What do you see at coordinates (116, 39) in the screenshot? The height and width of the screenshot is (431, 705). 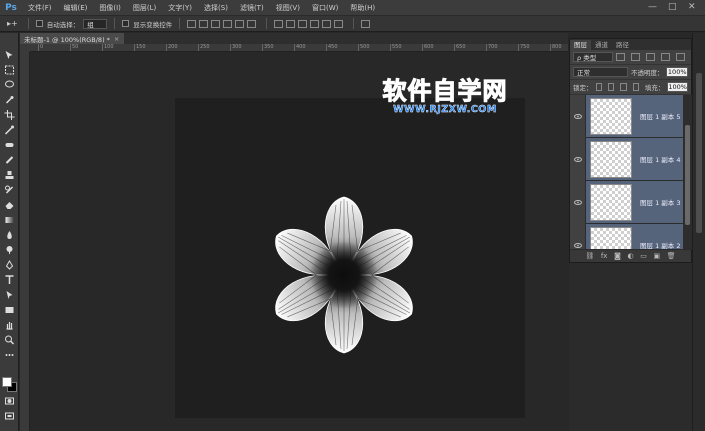 I see `close-document-icon: ×` at bounding box center [116, 39].